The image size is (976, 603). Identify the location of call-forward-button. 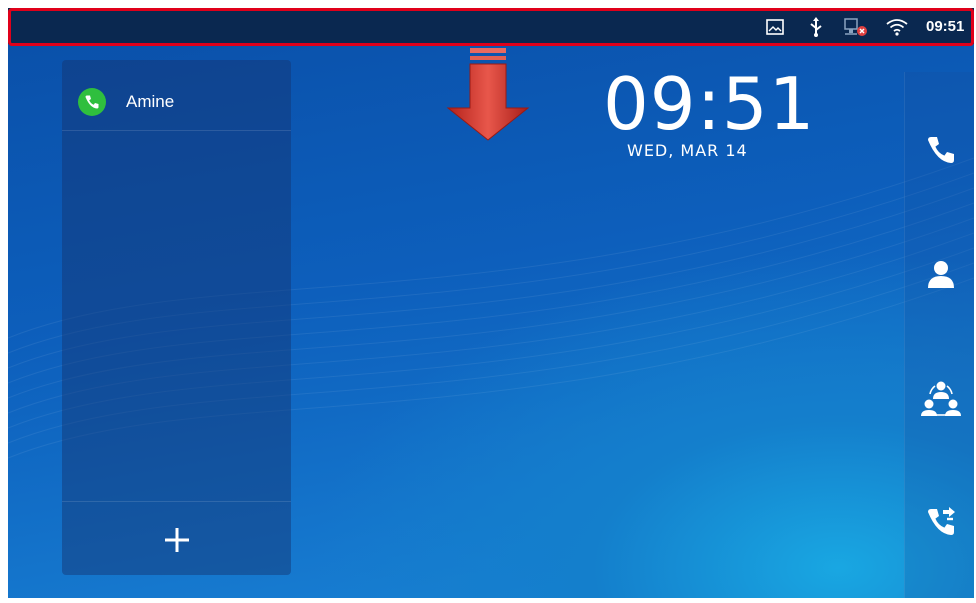
(941, 522).